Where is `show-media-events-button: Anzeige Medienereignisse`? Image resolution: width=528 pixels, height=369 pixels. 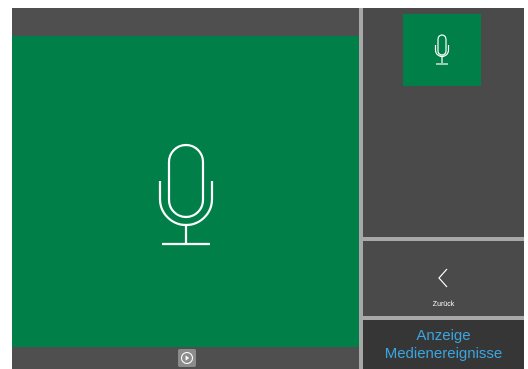 show-media-events-button: Anzeige Medienereignisse is located at coordinates (443, 344).